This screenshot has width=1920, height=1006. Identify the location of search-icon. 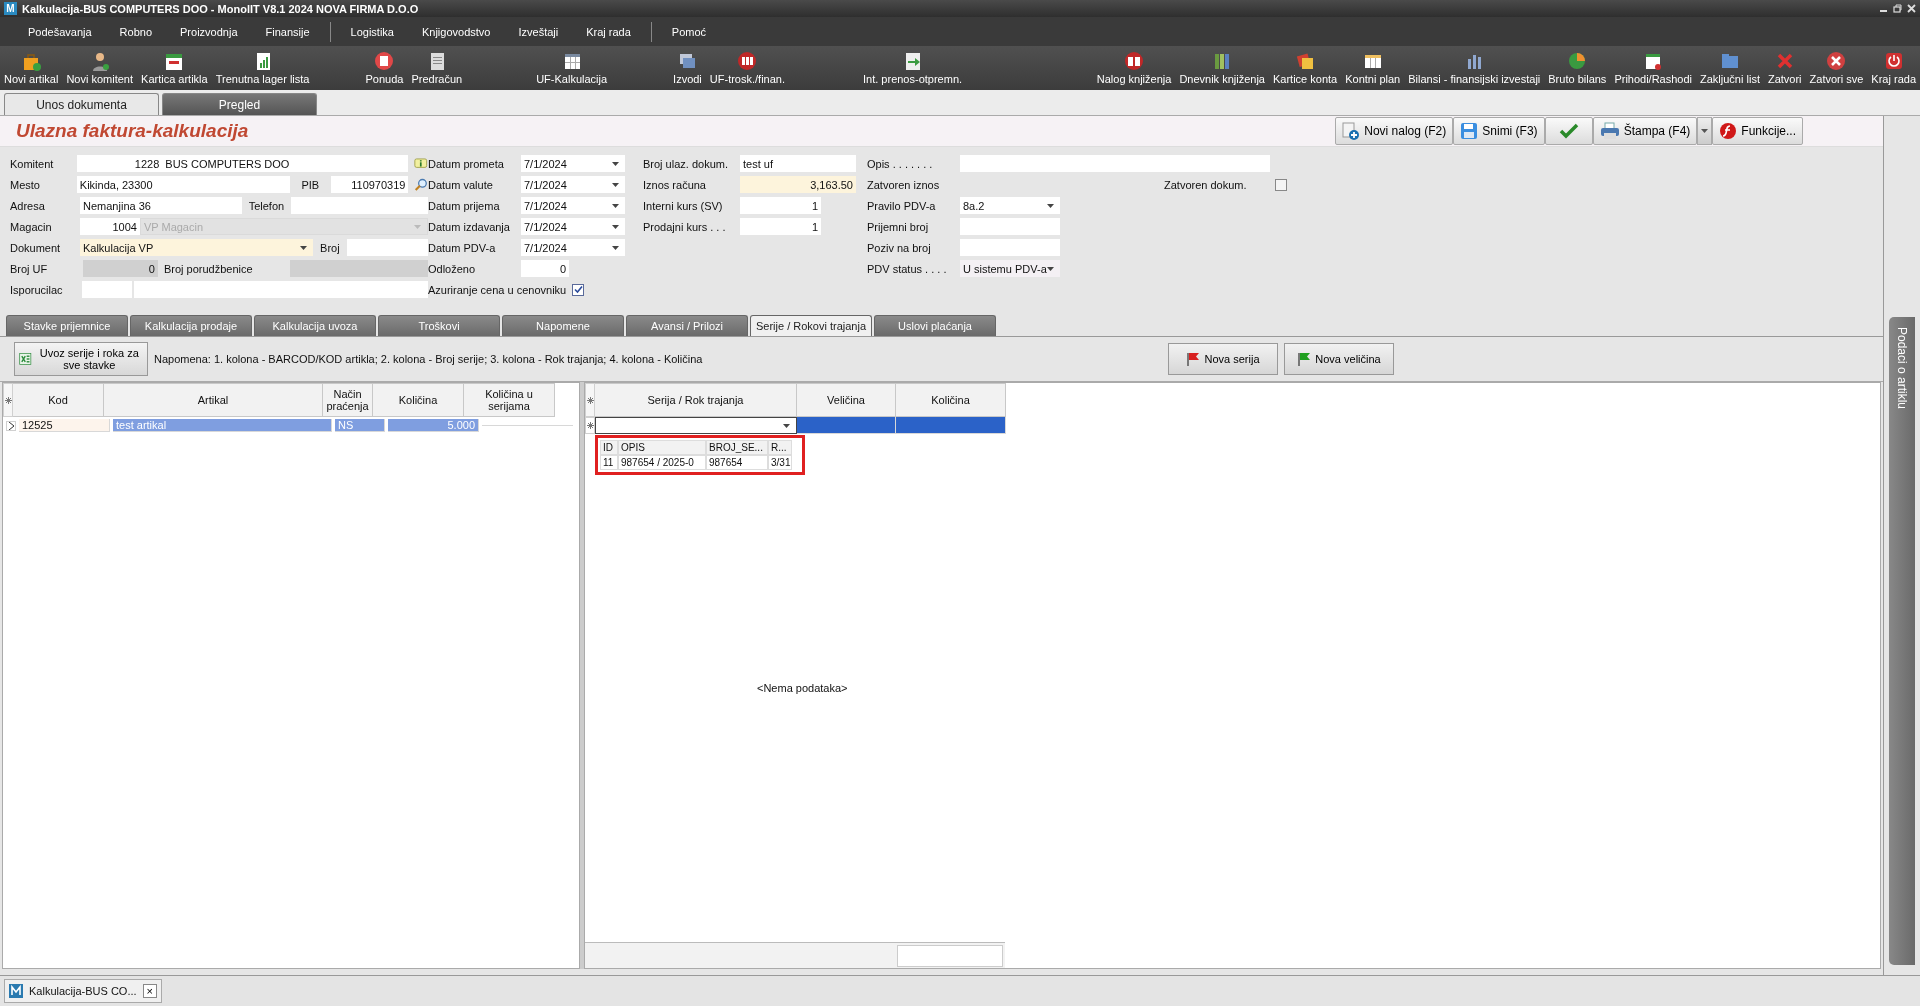
(421, 184).